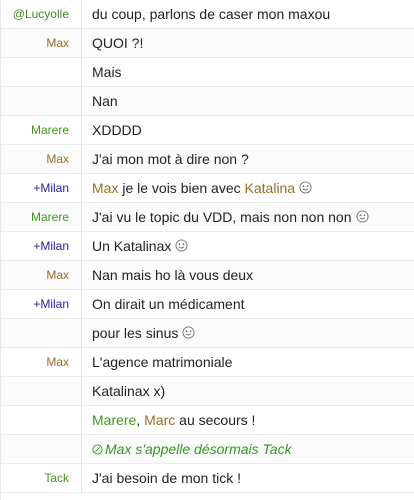 The width and height of the screenshot is (414, 500). What do you see at coordinates (41, 14) in the screenshot?
I see `nickname: @Lucyolle` at bounding box center [41, 14].